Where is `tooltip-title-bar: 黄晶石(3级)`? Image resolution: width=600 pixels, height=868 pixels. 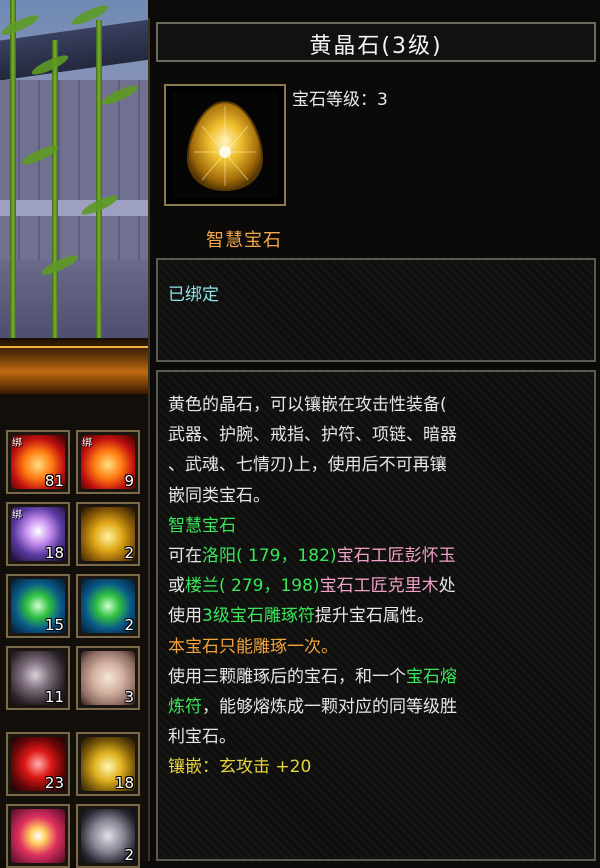 tooltip-title-bar: 黄晶石(3级) is located at coordinates (376, 42).